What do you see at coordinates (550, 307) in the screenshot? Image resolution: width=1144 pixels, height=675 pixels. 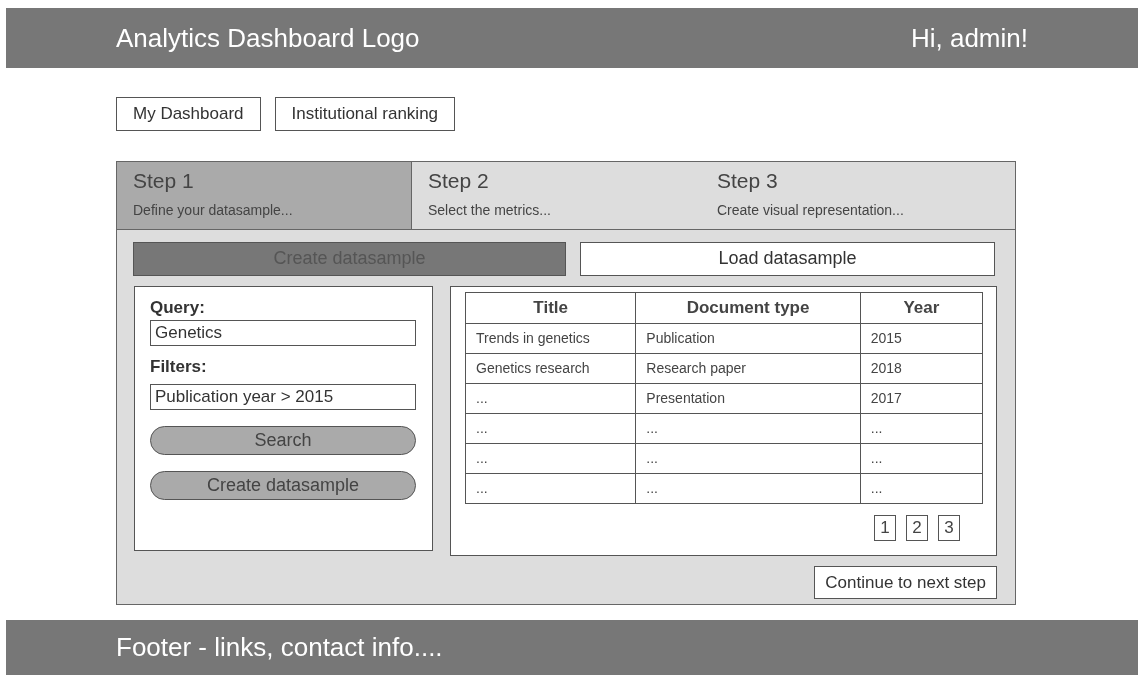 I see `column-header: Title` at bounding box center [550, 307].